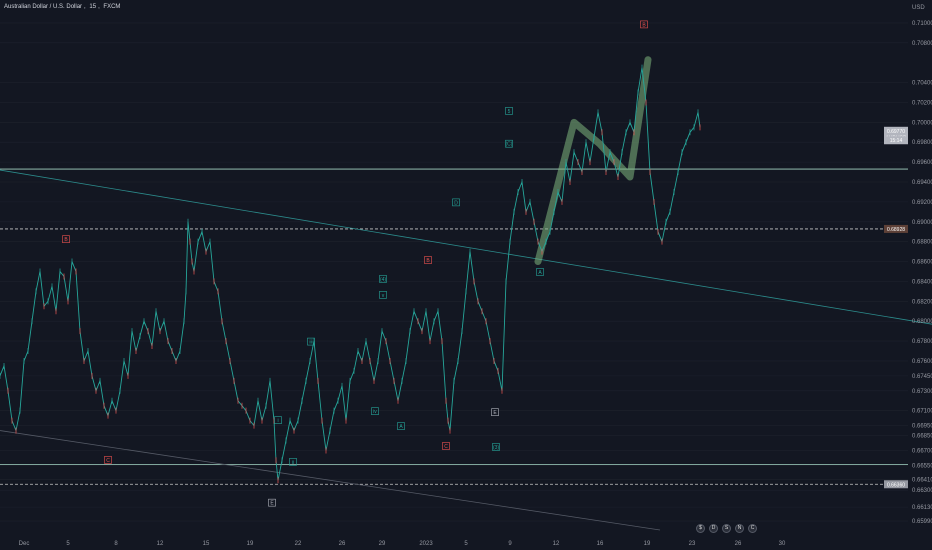 The image size is (932, 550). I want to click on wave-label: i, so click(277, 421).